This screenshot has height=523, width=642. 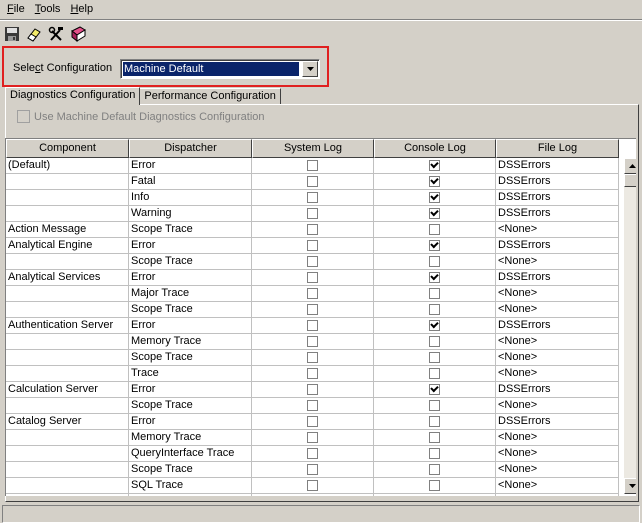 What do you see at coordinates (12, 34) in the screenshot?
I see `save-button` at bounding box center [12, 34].